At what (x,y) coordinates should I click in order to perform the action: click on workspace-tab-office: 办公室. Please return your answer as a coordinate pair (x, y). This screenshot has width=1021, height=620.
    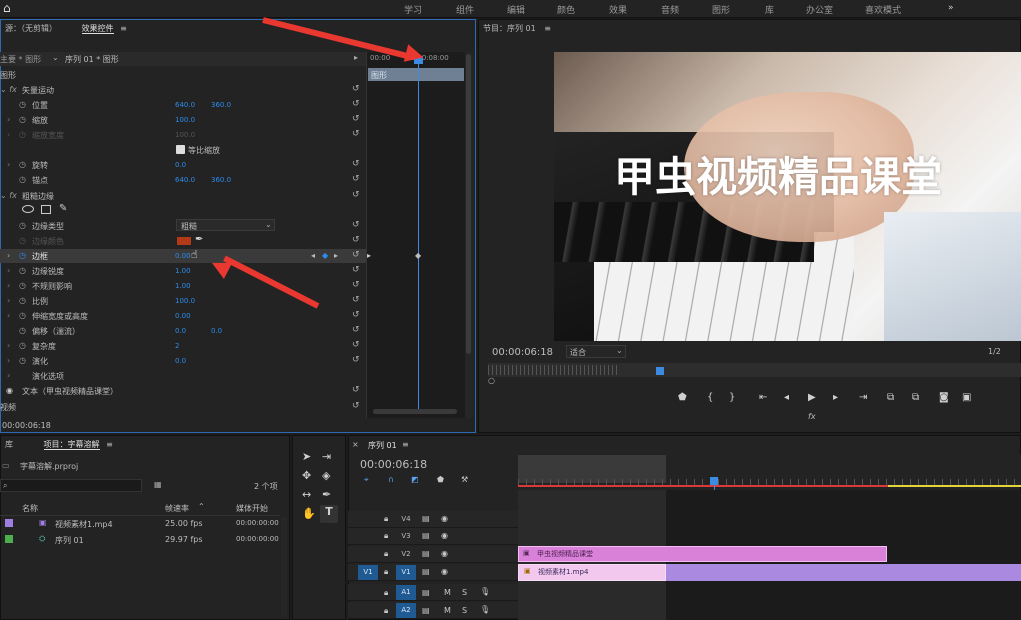
    Looking at the image, I should click on (819, 9).